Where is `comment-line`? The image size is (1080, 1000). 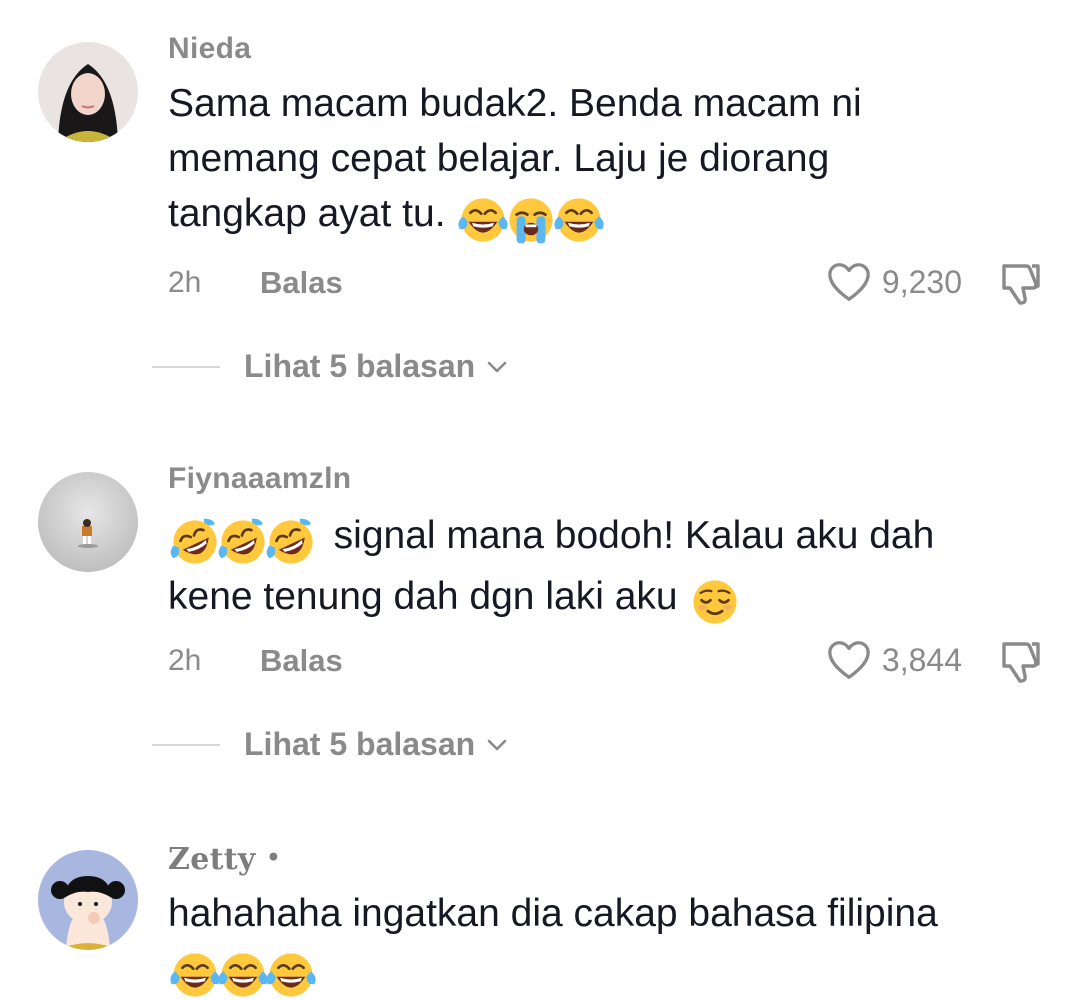
comment-line is located at coordinates (608, 970).